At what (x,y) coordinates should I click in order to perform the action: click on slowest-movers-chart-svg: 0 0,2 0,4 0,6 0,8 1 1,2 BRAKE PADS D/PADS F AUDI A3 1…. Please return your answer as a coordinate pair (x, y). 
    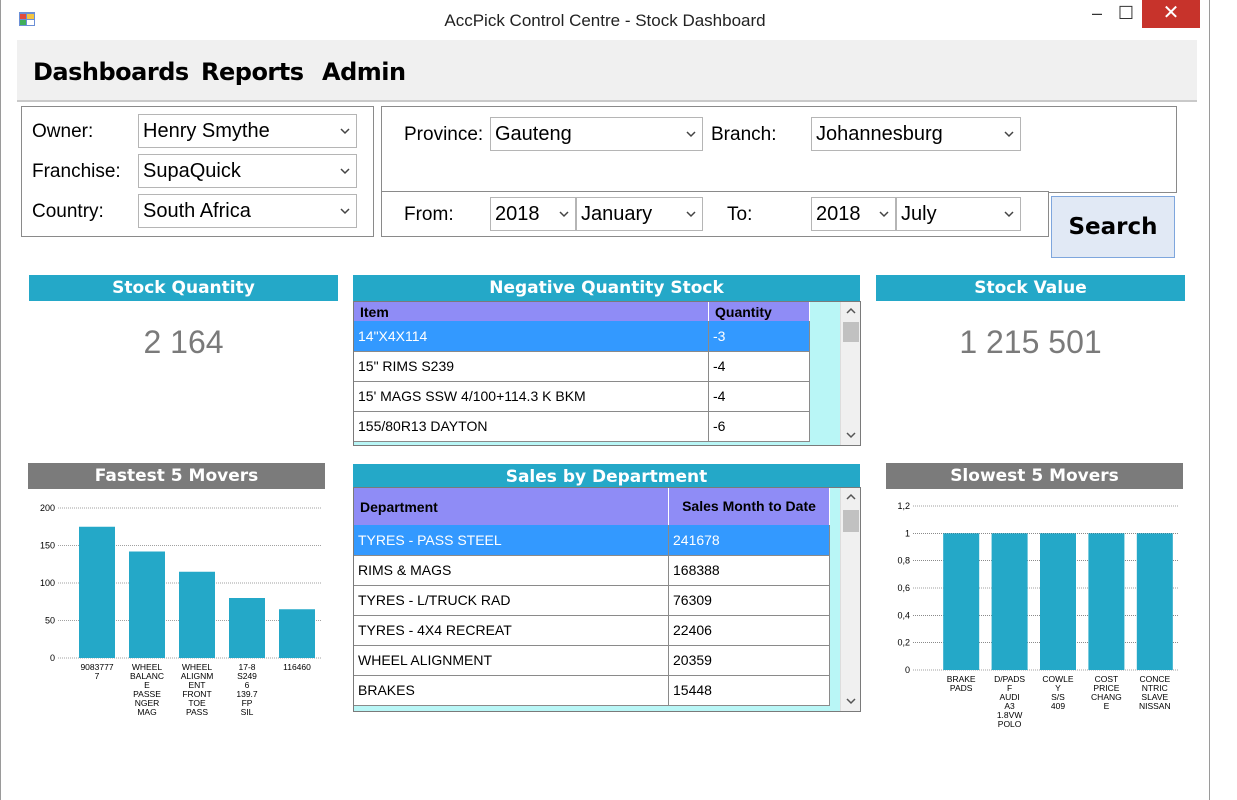
    Looking at the image, I should click on (1038, 615).